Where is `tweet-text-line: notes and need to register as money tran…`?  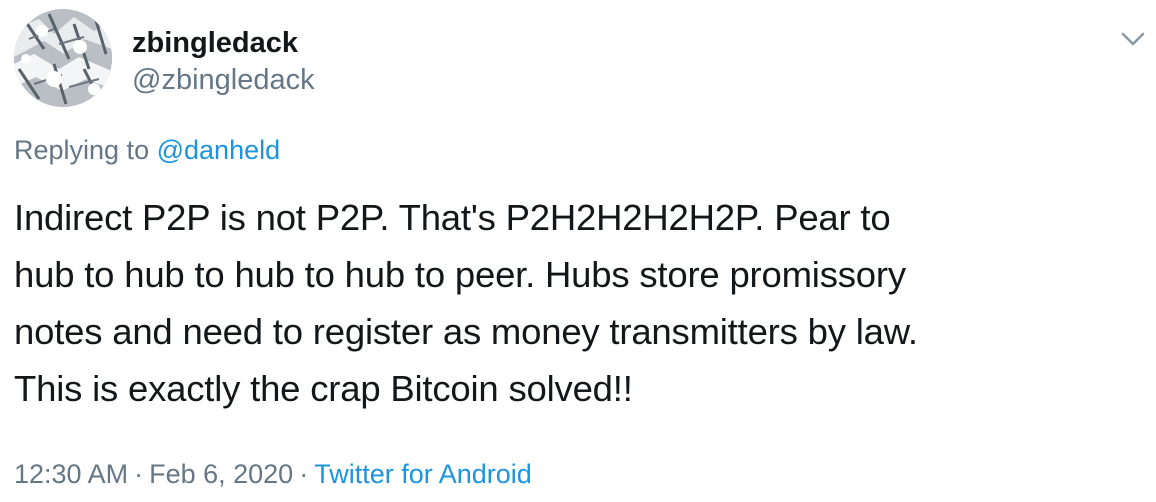
tweet-text-line: notes and need to register as money tran… is located at coordinates (466, 331).